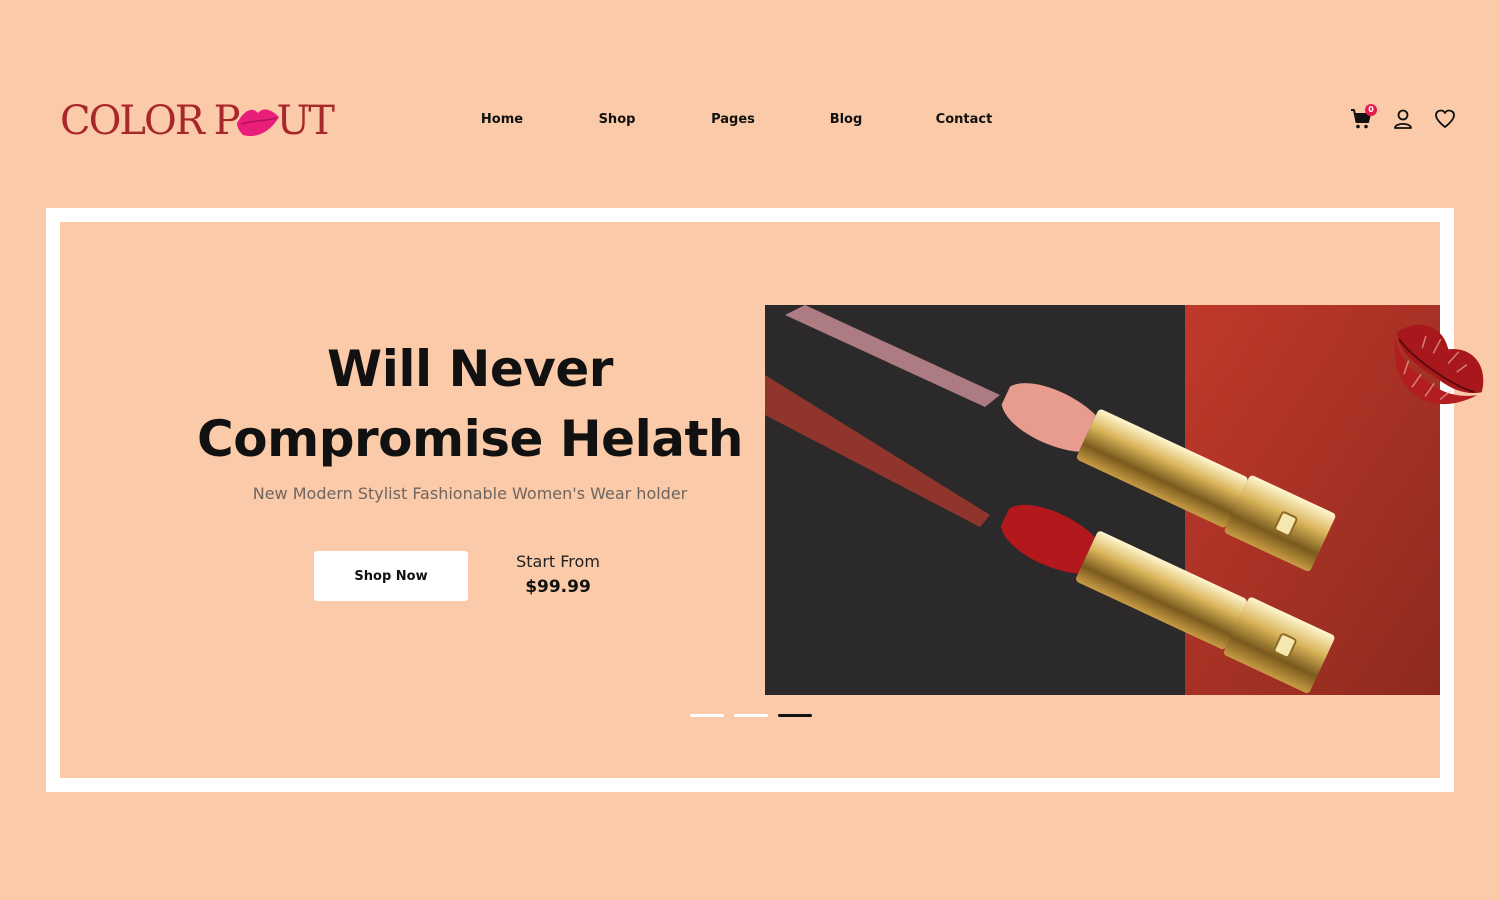 This screenshot has height=900, width=1500. I want to click on slider-dots, so click(751, 715).